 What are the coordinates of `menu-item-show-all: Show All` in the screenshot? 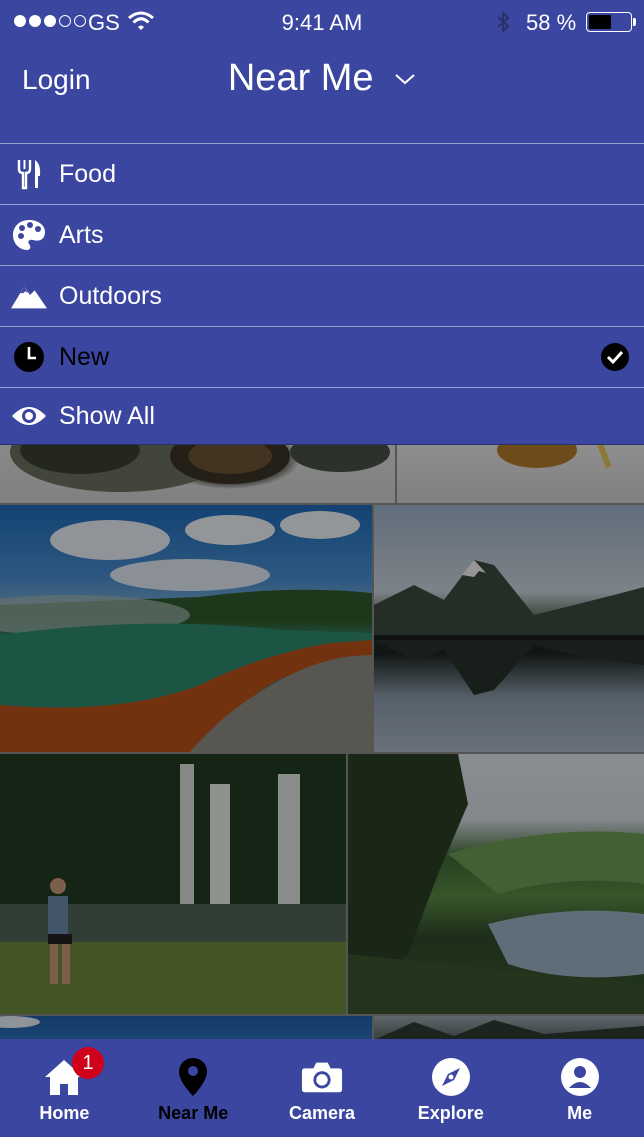 It's located at (322, 416).